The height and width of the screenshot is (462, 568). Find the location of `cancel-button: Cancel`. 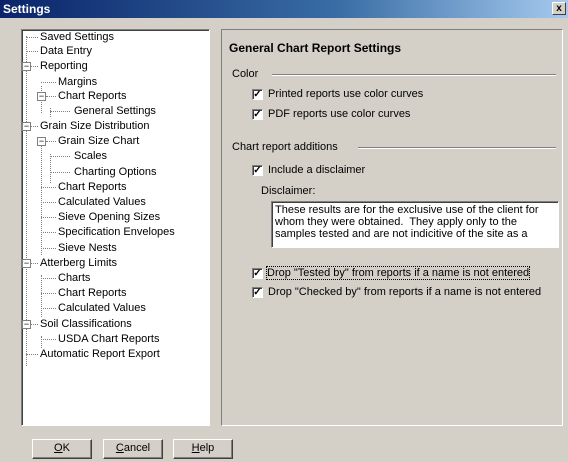

cancel-button: Cancel is located at coordinates (133, 449).